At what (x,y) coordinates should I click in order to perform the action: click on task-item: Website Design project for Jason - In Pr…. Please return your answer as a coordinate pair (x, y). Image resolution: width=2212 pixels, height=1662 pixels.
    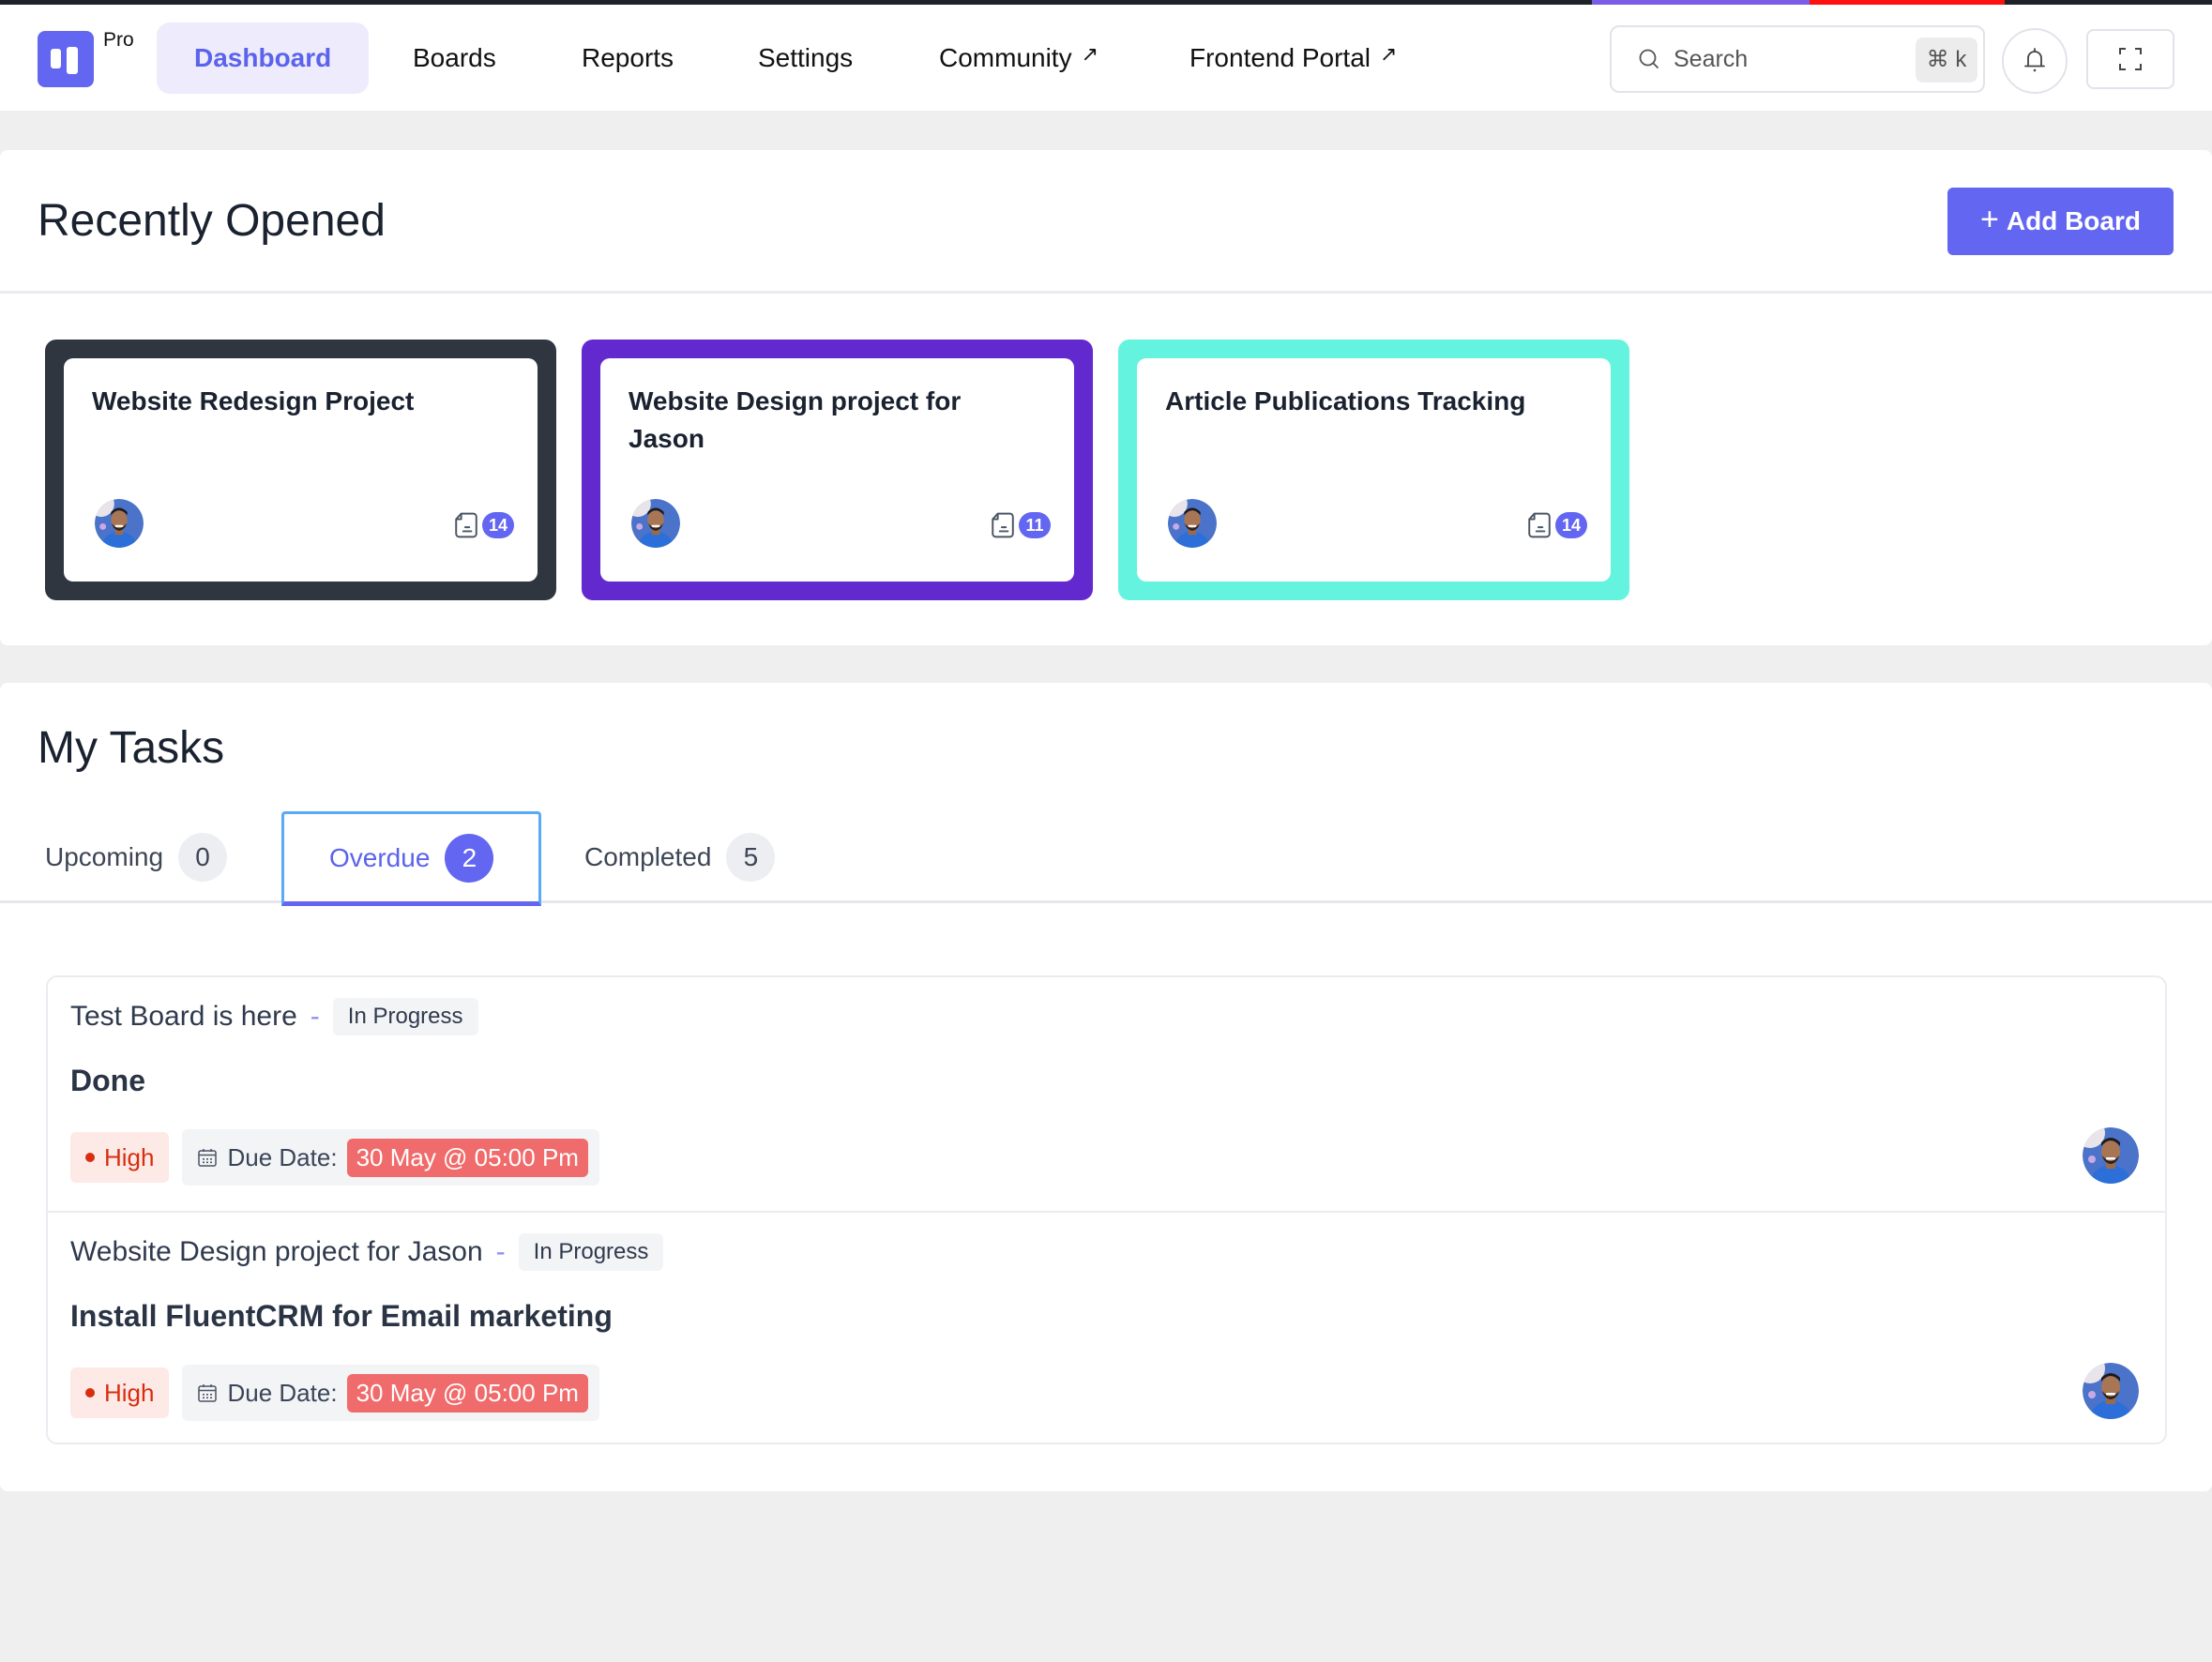
    Looking at the image, I should click on (1106, 1327).